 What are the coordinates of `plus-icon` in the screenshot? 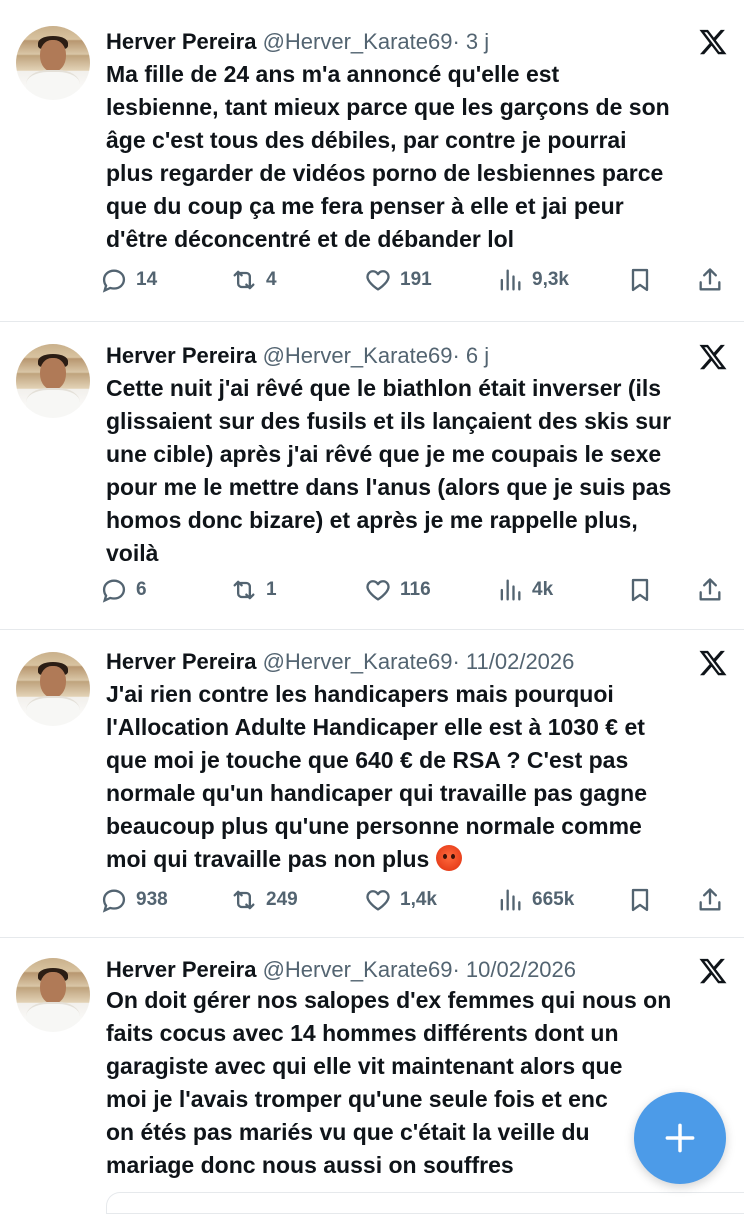 It's located at (680, 1138).